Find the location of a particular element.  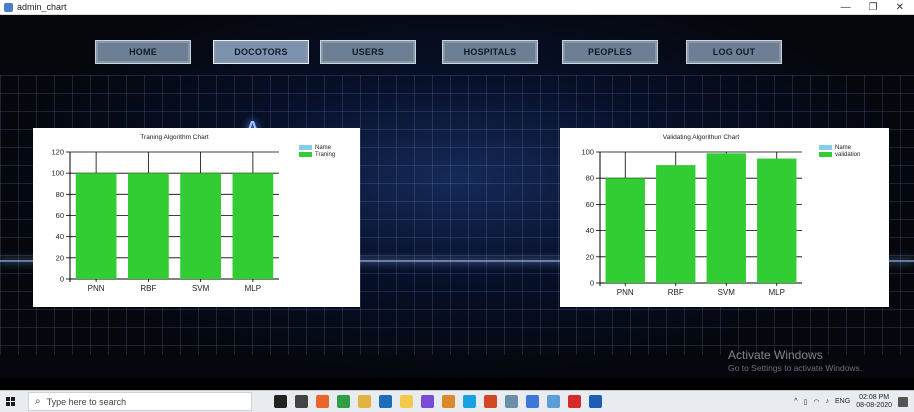

clock-date: 08-08-2020 is located at coordinates (874, 405).